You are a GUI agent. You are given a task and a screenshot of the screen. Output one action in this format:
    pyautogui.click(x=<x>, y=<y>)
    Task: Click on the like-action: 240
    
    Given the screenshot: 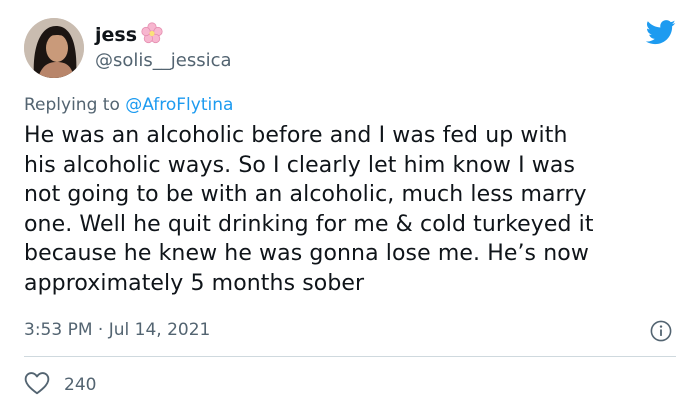 What is the action you would take?
    pyautogui.click(x=60, y=385)
    